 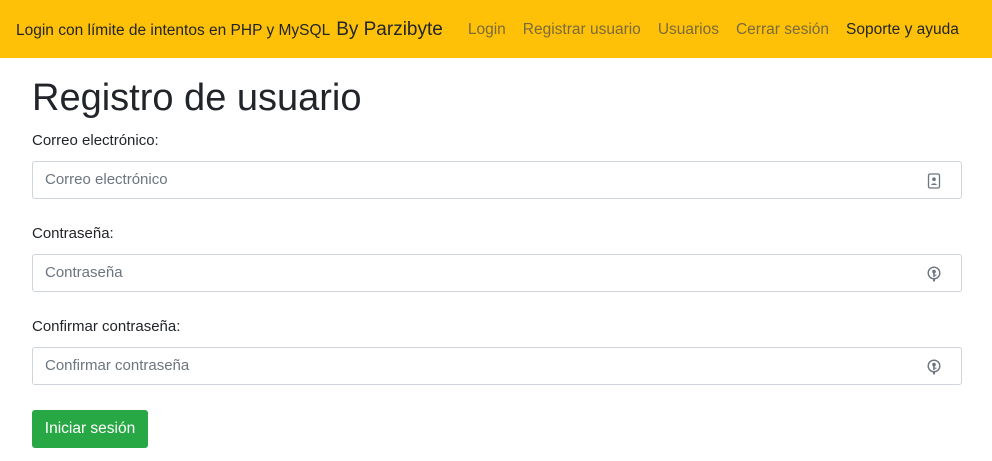 I want to click on brand-author: By Parzibyte, so click(x=389, y=29).